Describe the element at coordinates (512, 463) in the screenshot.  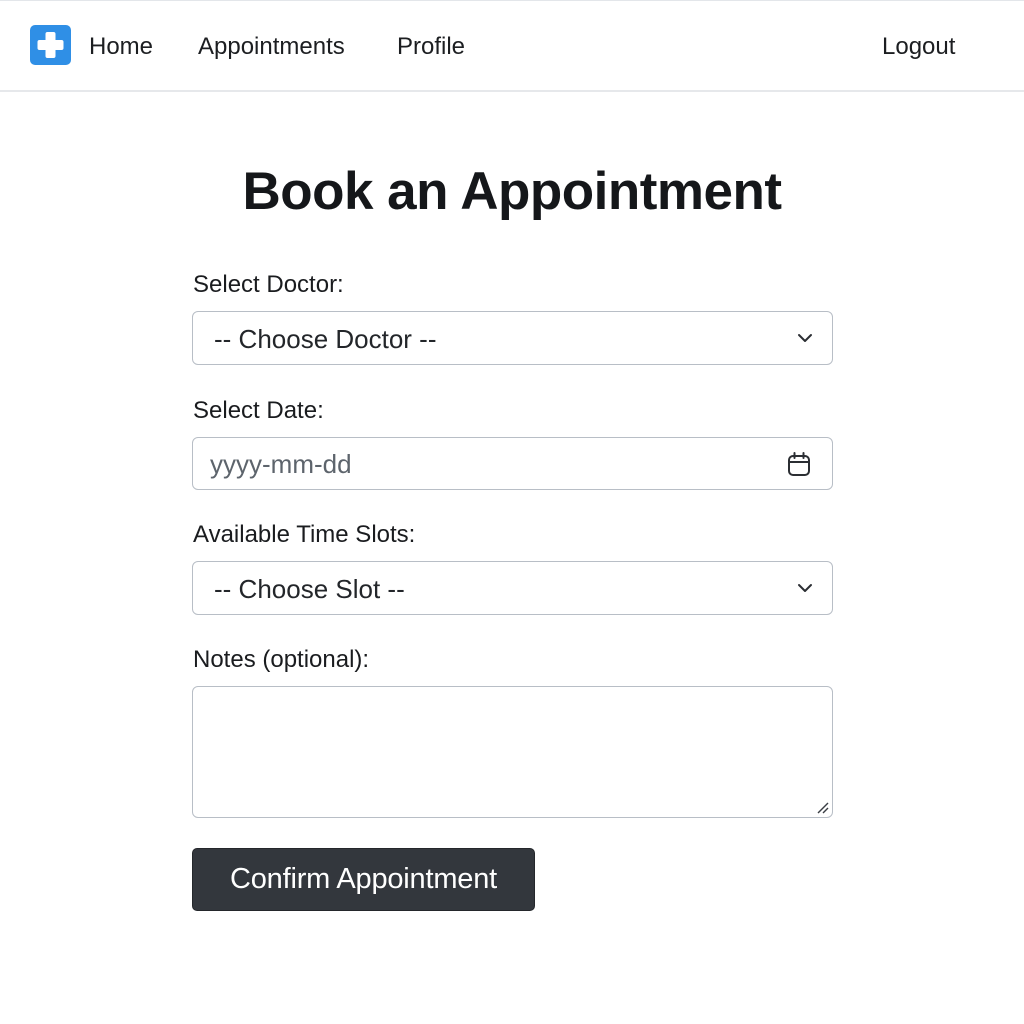
I see `date-input: yyyy-mm-dd` at that location.